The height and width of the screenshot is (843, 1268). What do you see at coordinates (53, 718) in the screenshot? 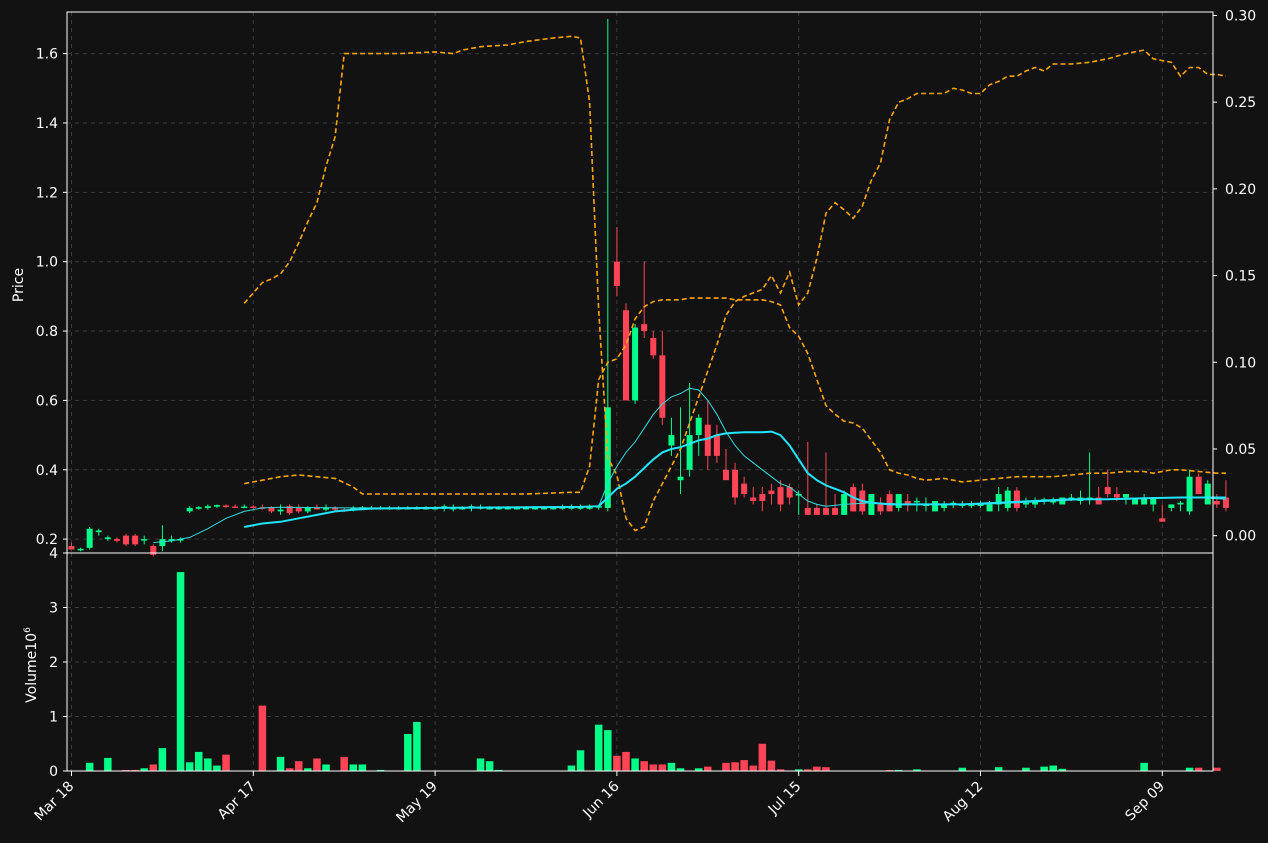
I see `volume-tick-label: 1` at bounding box center [53, 718].